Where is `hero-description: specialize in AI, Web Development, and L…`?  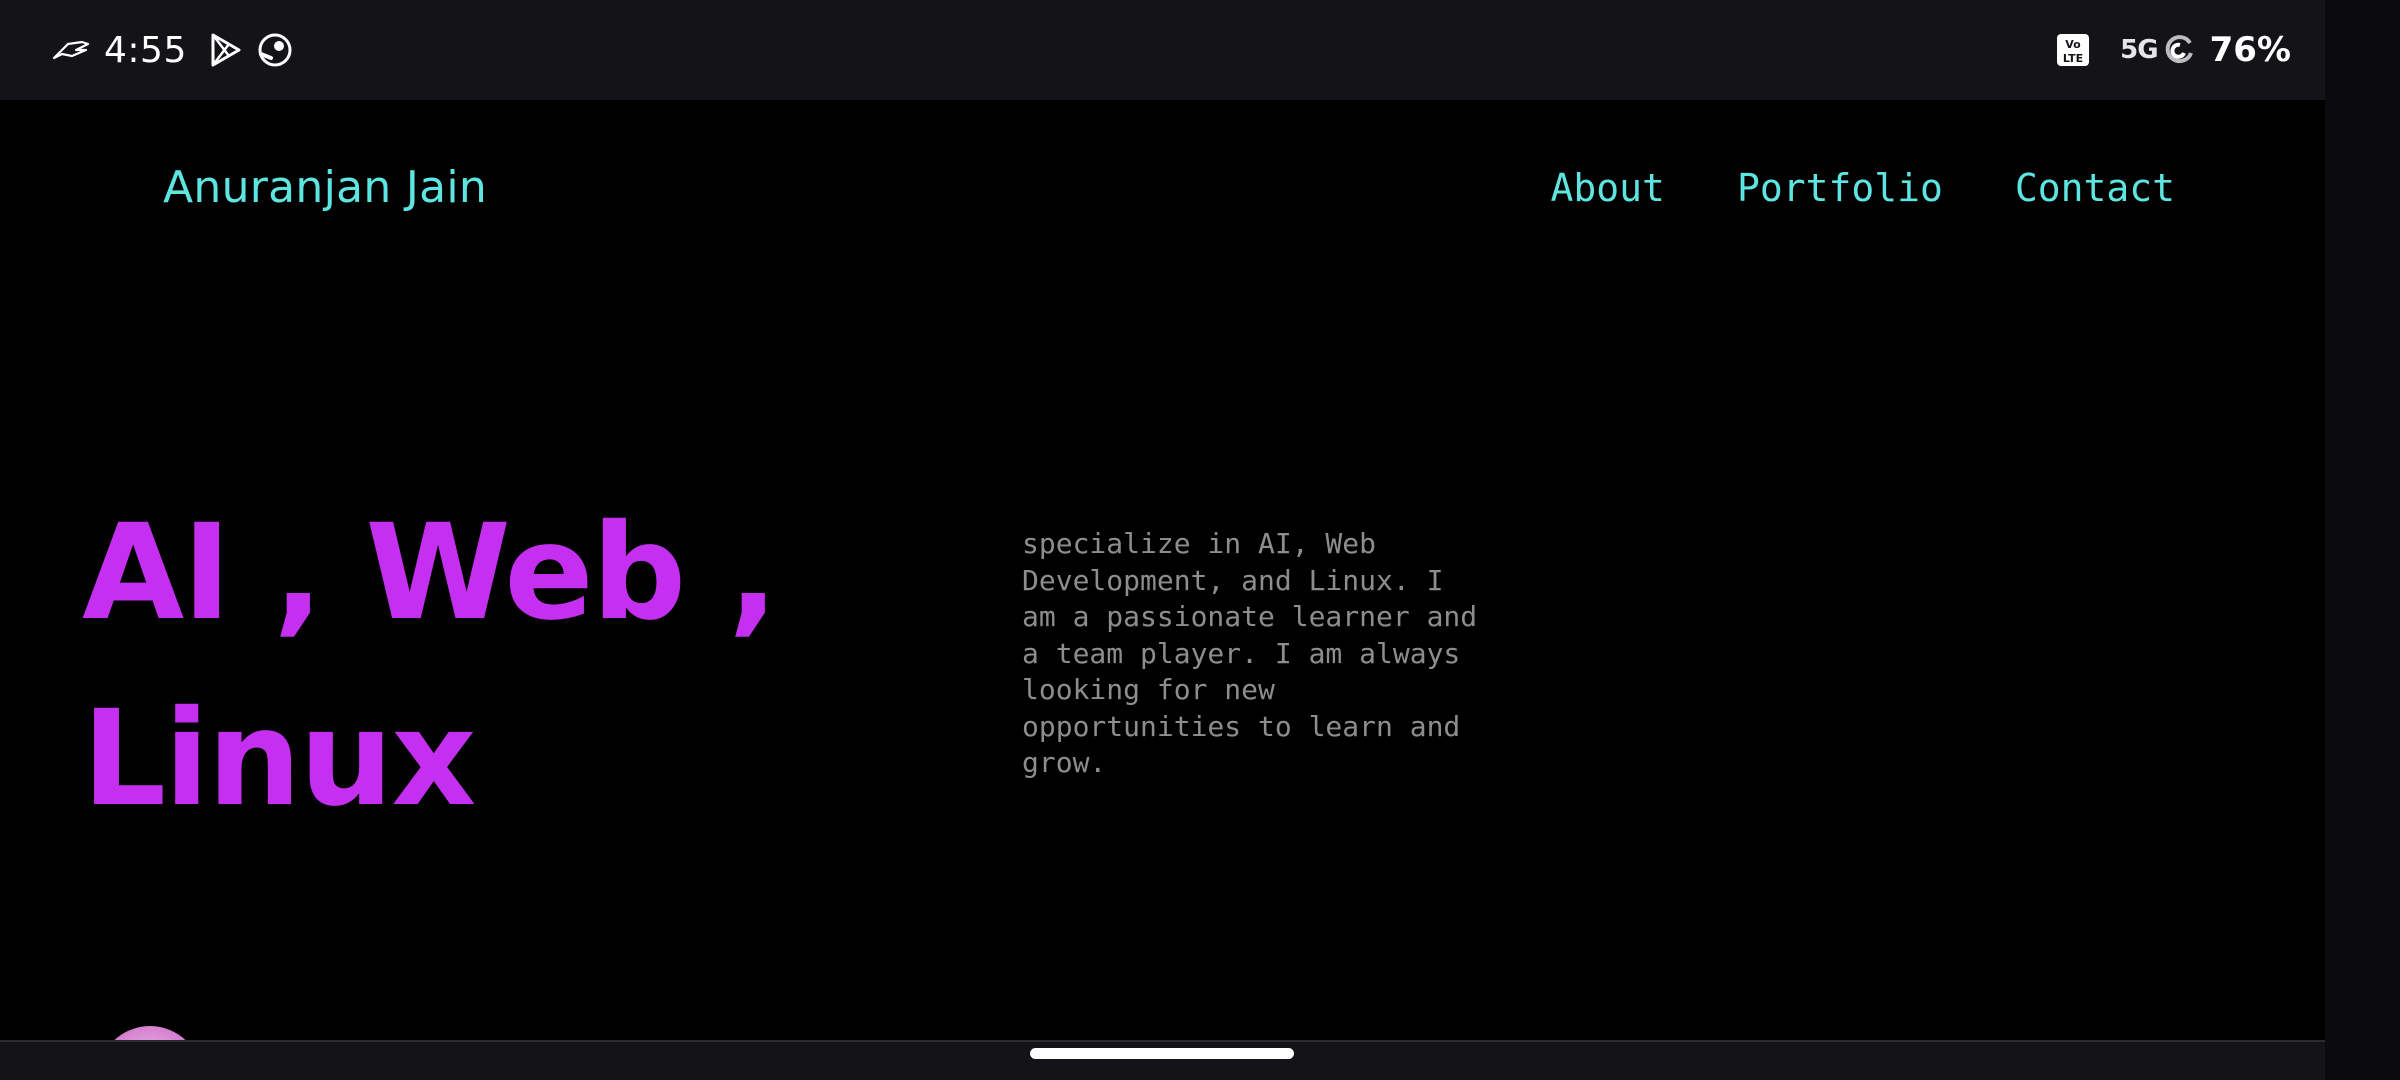 hero-description: specialize in AI, Web Development, and L… is located at coordinates (1250, 653).